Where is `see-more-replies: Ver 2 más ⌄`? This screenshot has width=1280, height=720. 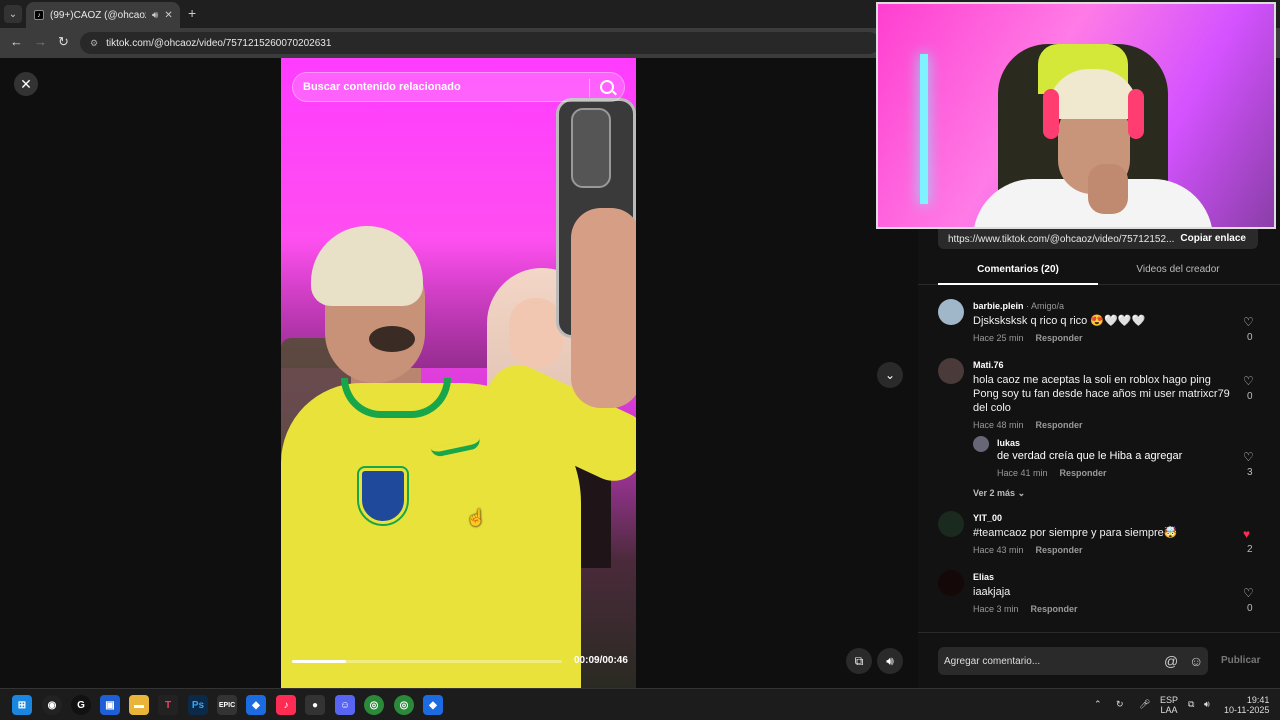 see-more-replies: Ver 2 más ⌄ is located at coordinates (999, 493).